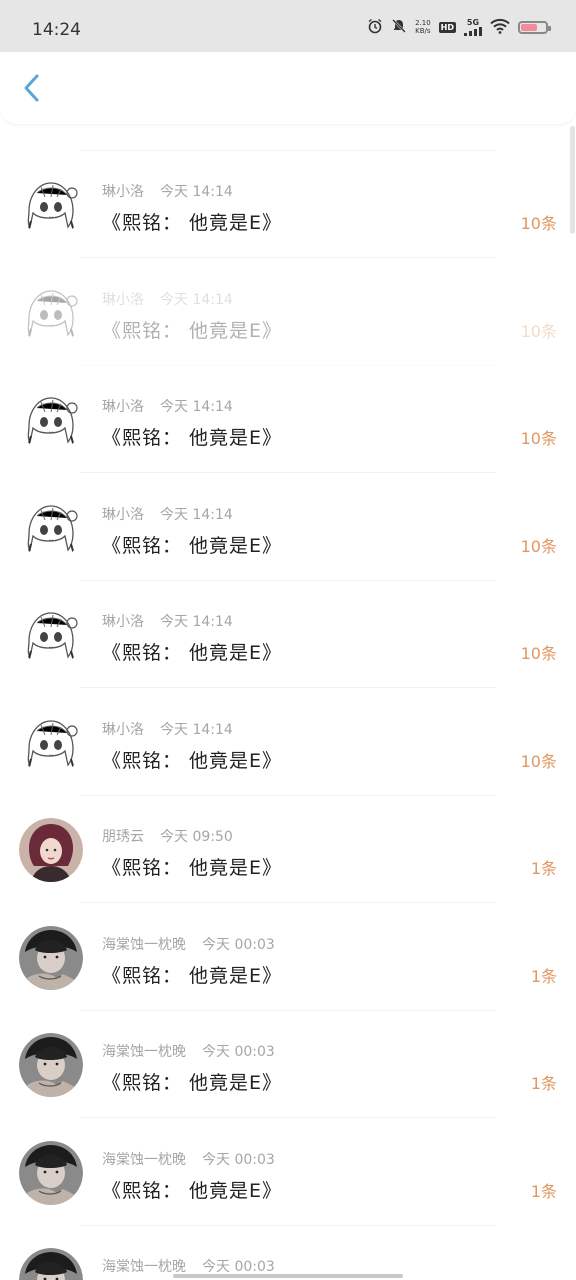 The width and height of the screenshot is (576, 1280). I want to click on home-indicator, so click(288, 1276).